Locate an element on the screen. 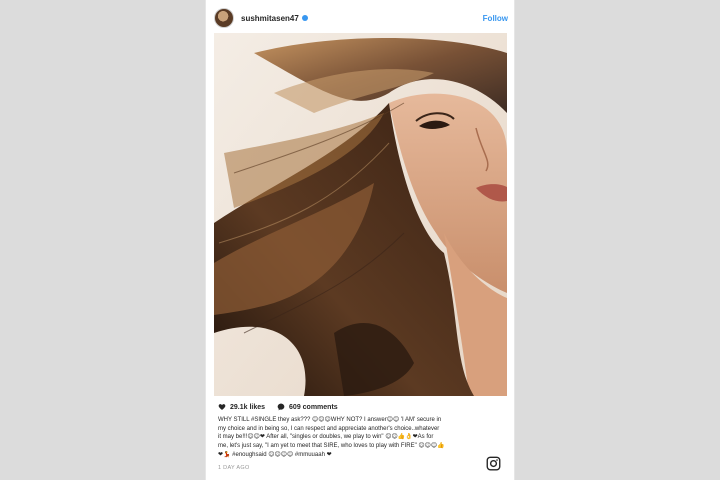 This screenshot has height=480, width=720. comments-group: 609 comments is located at coordinates (307, 407).